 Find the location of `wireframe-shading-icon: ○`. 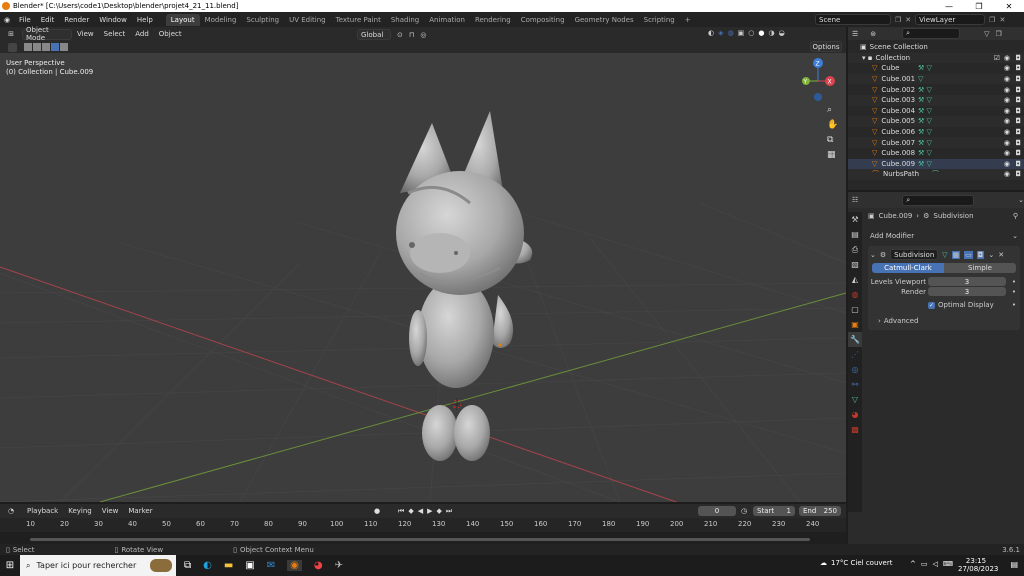

wireframe-shading-icon: ○ is located at coordinates (751, 33).